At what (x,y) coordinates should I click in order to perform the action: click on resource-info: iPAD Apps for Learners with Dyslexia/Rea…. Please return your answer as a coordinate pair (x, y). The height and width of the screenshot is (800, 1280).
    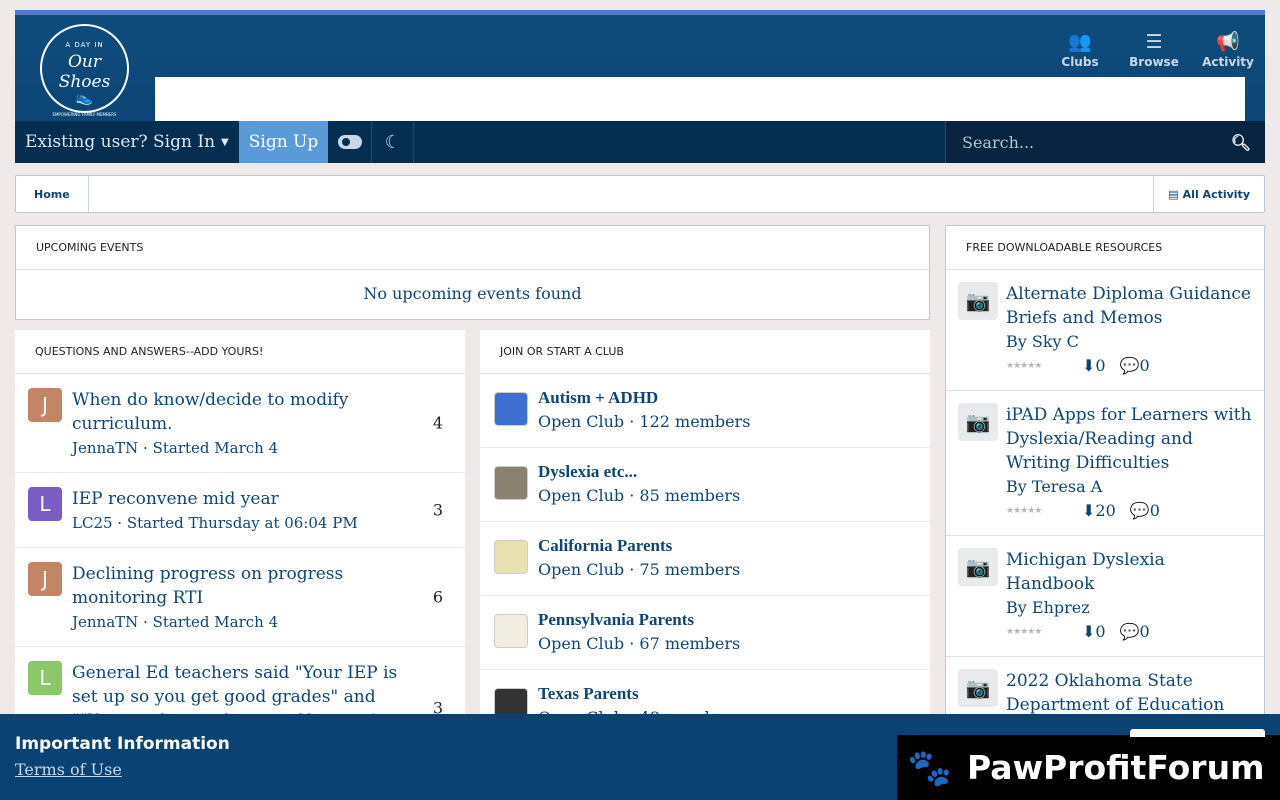
    Looking at the image, I should click on (1130, 463).